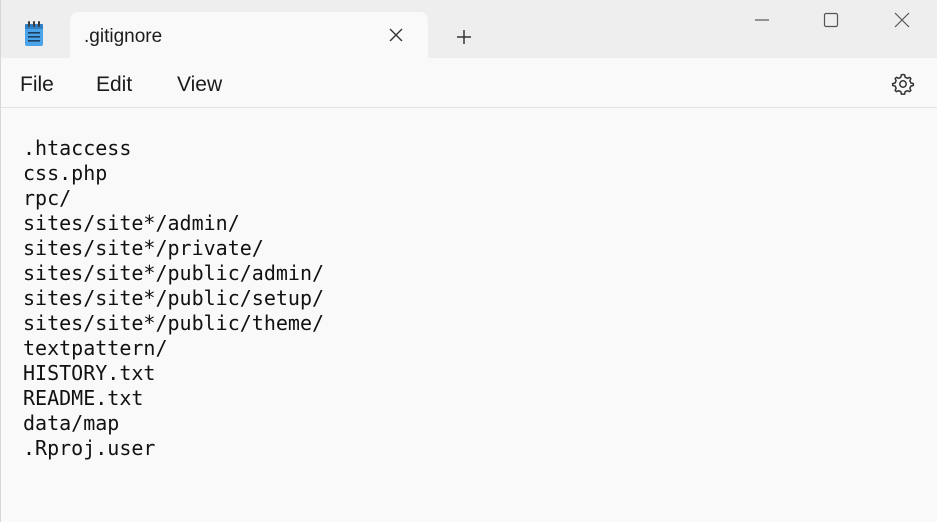 This screenshot has width=937, height=522. I want to click on close-icon, so click(396, 35).